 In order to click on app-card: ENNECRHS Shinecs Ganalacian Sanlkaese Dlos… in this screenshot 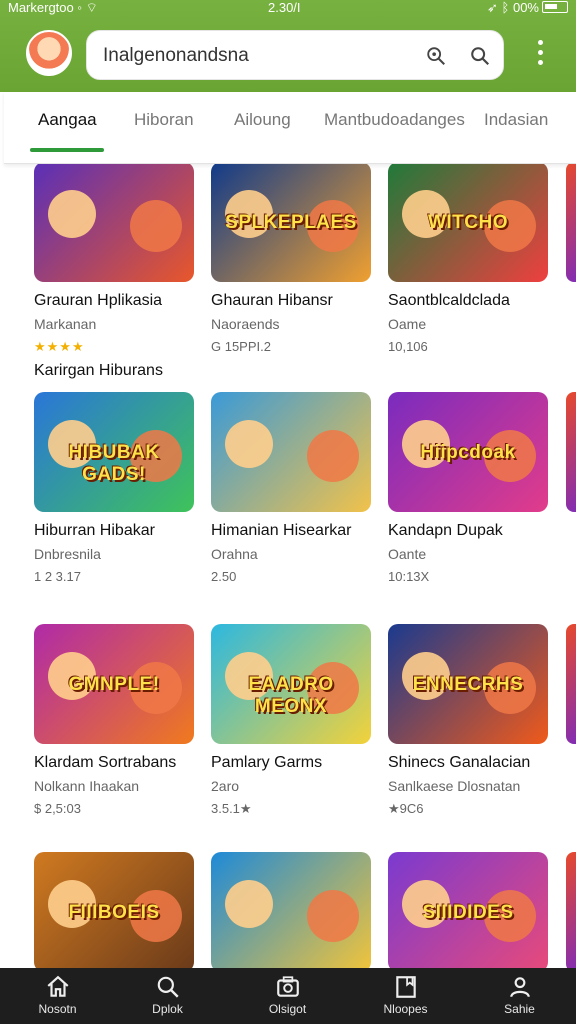, I will do `click(468, 720)`.